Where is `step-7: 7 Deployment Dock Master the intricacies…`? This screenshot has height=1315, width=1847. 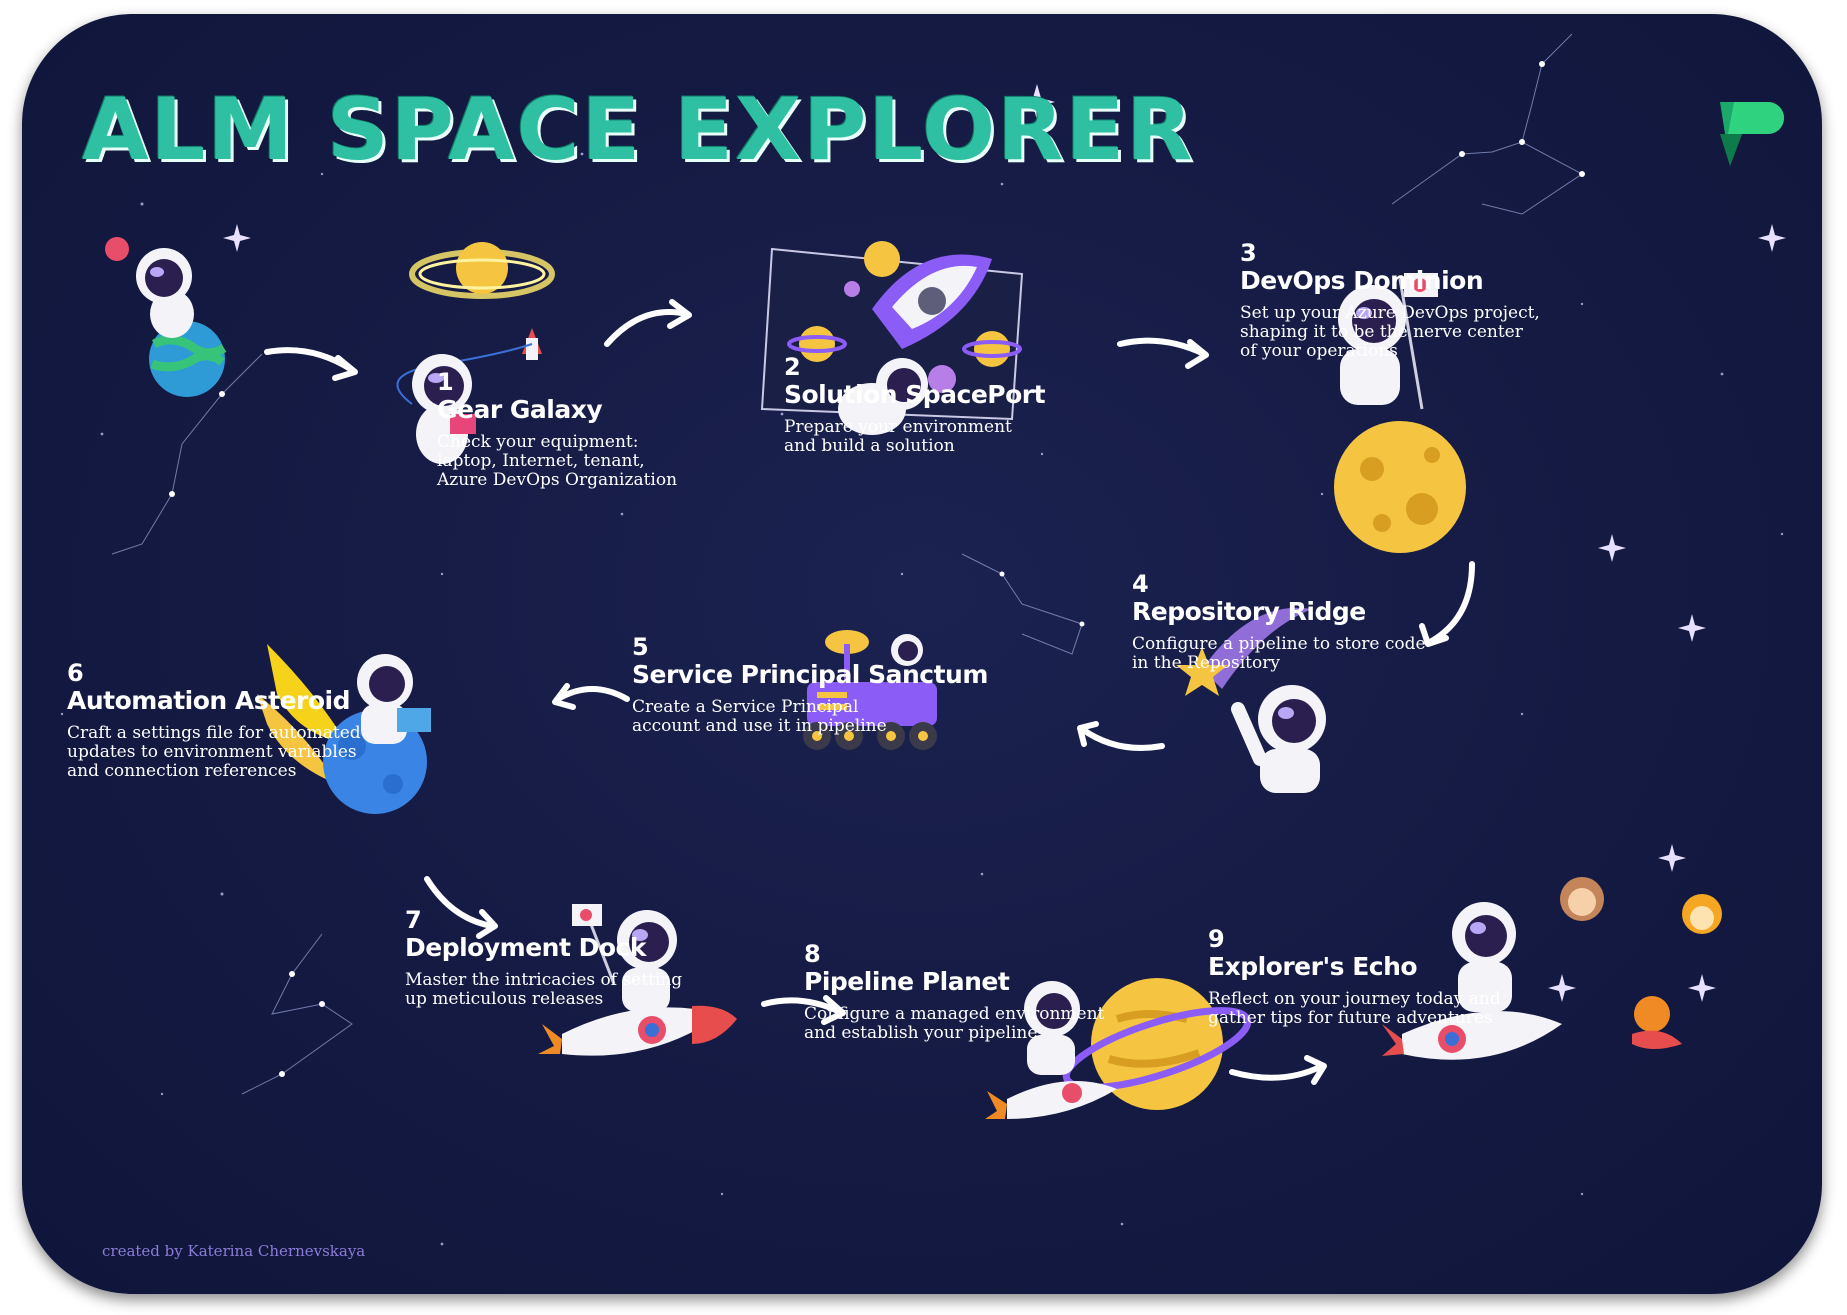
step-7: 7 Deployment Dock Master the intricacies… is located at coordinates (543, 958).